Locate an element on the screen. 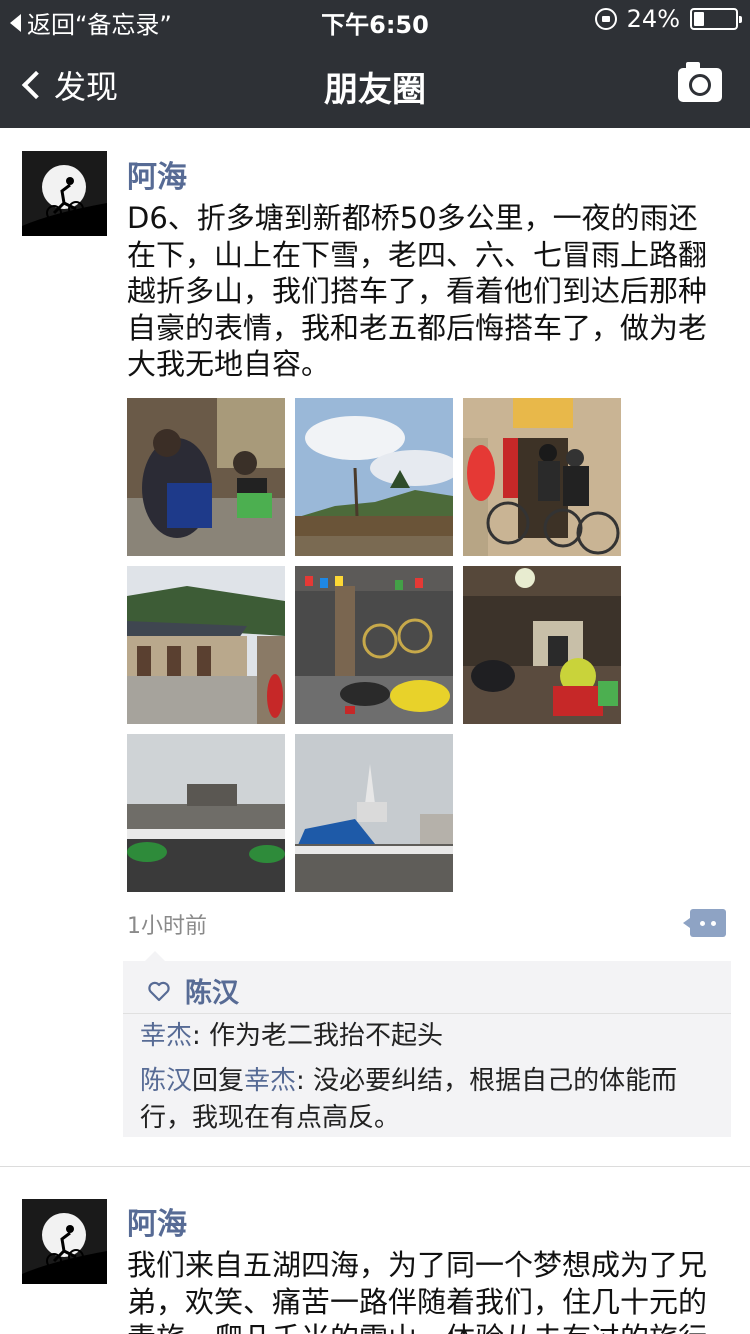 The height and width of the screenshot is (1334, 750). heart-icon is located at coordinates (159, 991).